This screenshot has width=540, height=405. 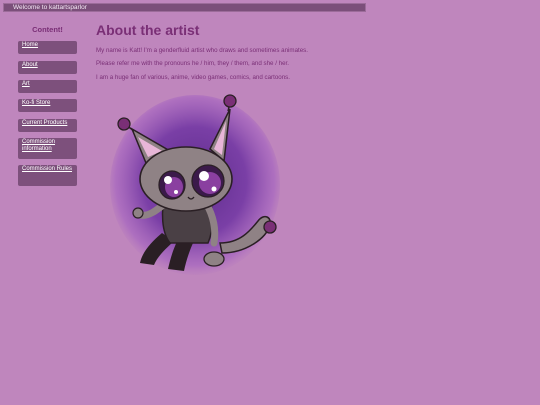 I want to click on nav-about-button: About, so click(x=47, y=67).